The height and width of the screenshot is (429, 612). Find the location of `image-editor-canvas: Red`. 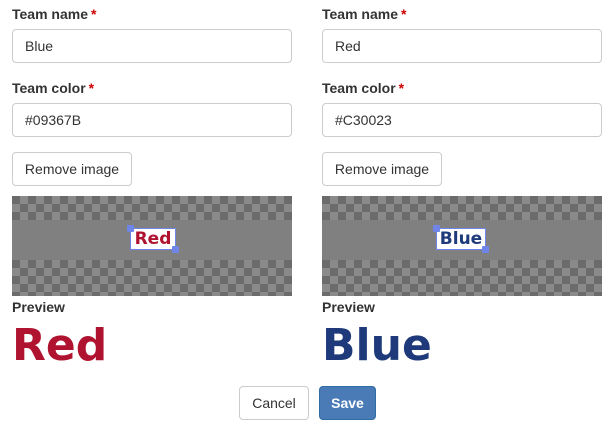

image-editor-canvas: Red is located at coordinates (152, 246).